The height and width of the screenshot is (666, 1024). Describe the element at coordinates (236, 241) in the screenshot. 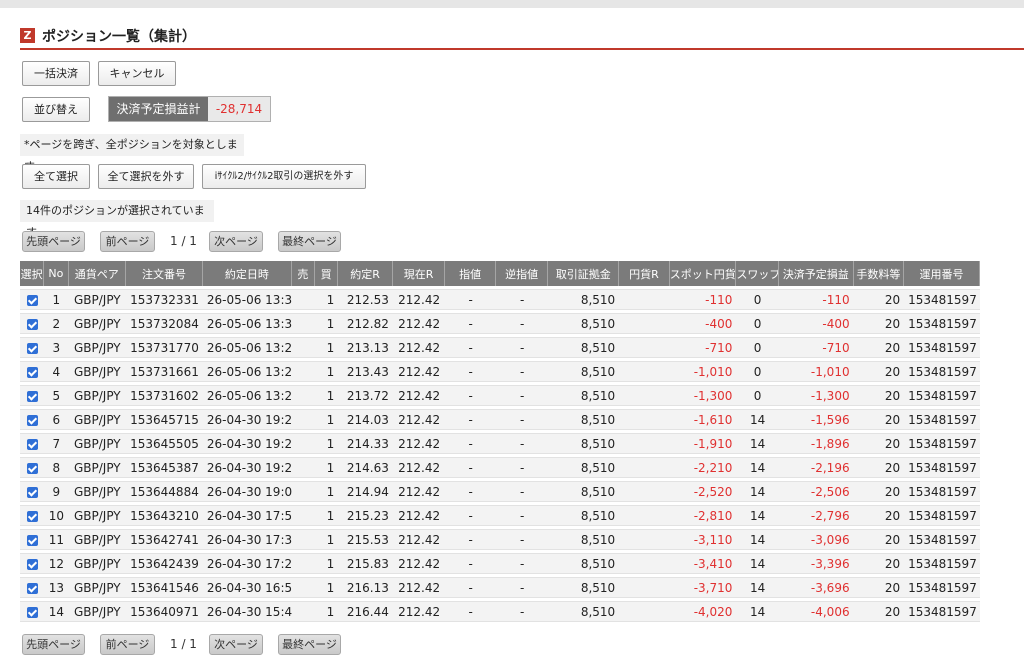

I see `next-page-button: 次ページ` at that location.